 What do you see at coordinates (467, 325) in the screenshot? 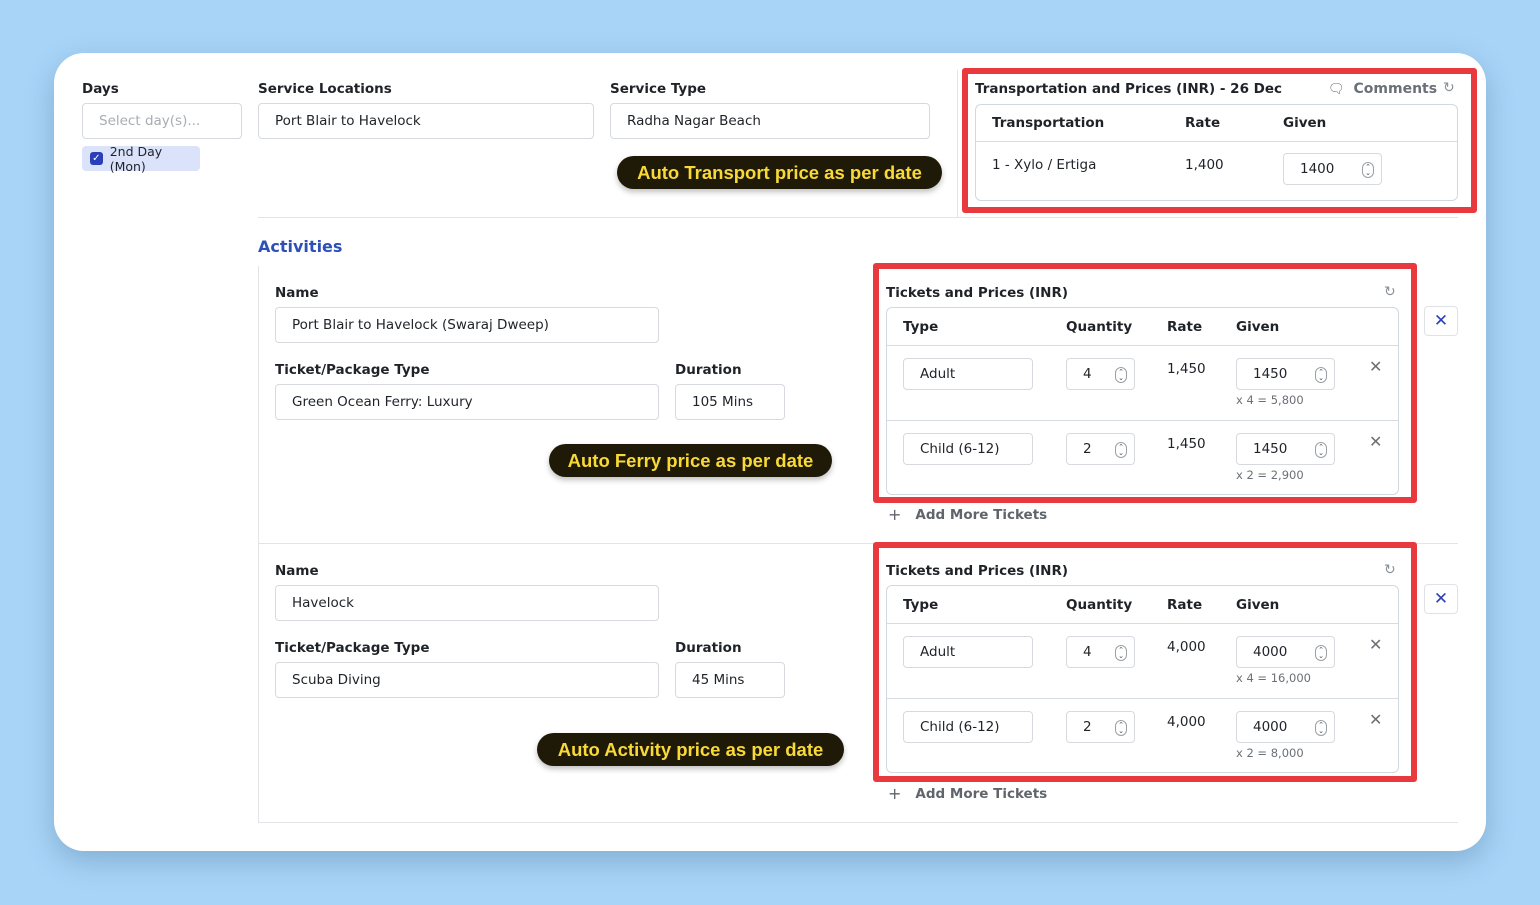
I see `activity-name-input: Port Blair to Havelock (Swaraj Dweep)` at bounding box center [467, 325].